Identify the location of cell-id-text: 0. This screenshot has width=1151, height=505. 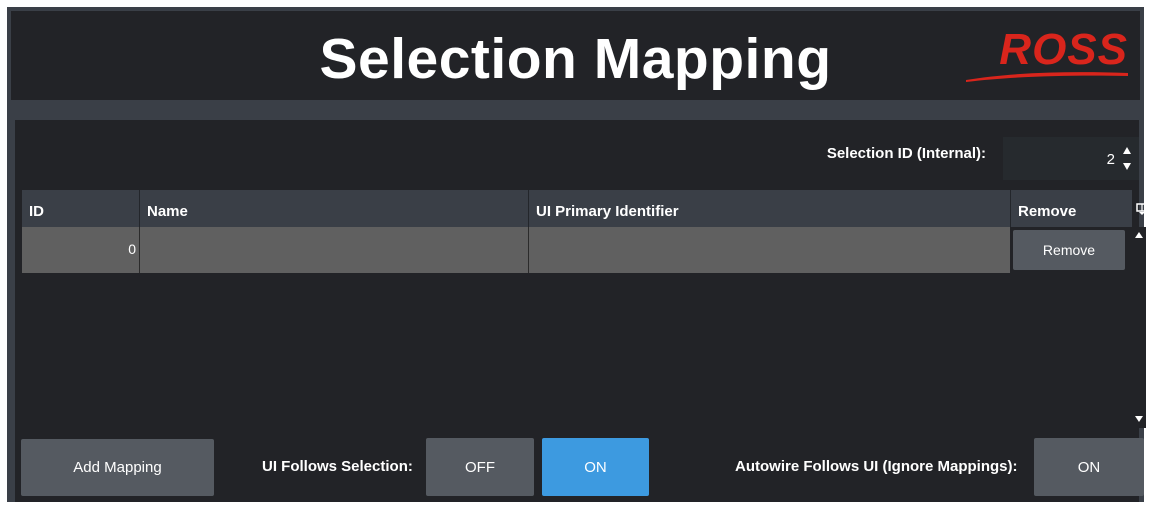
(132, 249).